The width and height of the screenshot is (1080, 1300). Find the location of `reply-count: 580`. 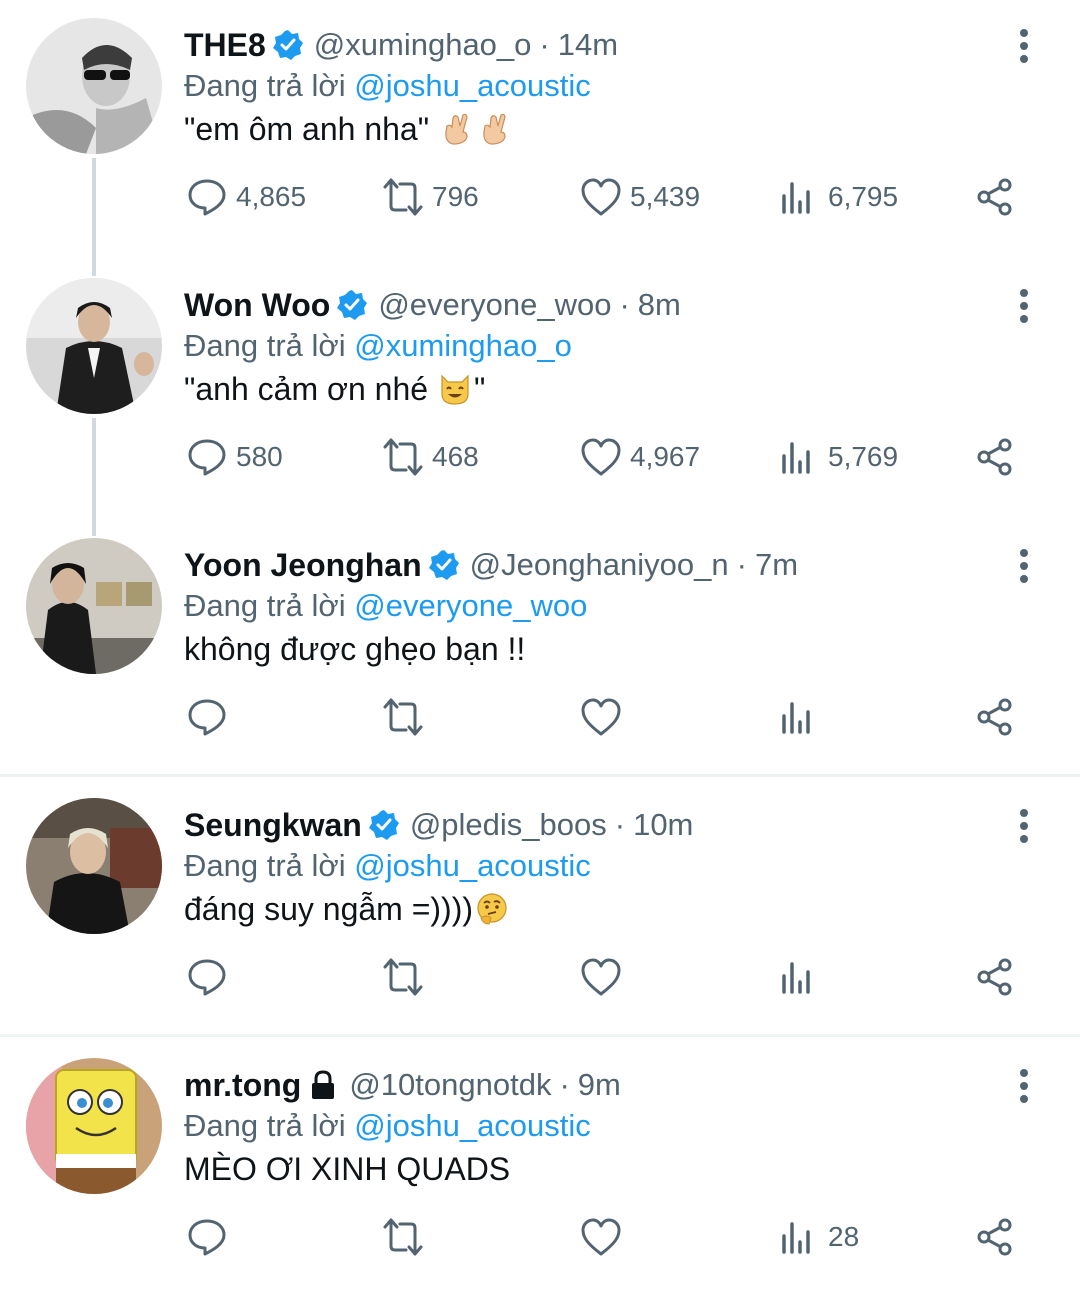

reply-count: 580 is located at coordinates (259, 456).